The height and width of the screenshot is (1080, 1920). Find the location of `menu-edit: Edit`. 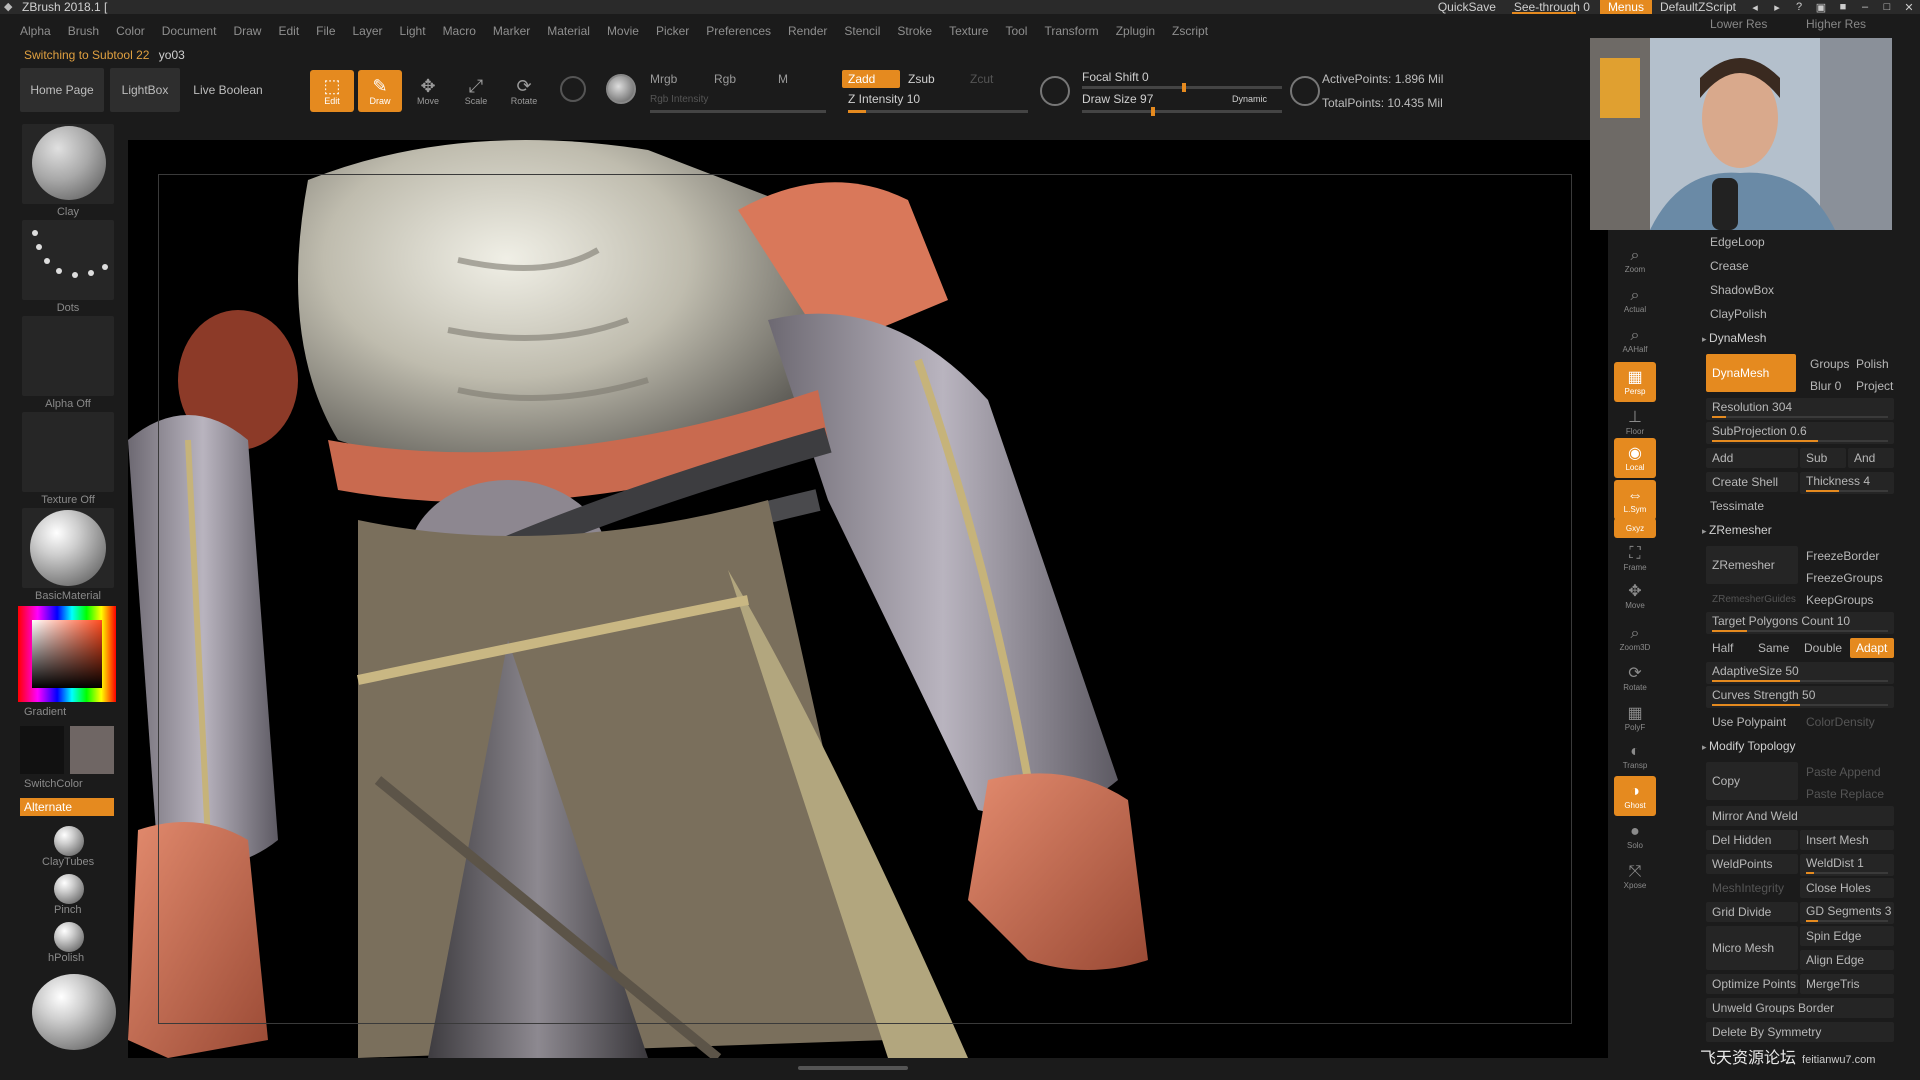

menu-edit: Edit is located at coordinates (288, 31).